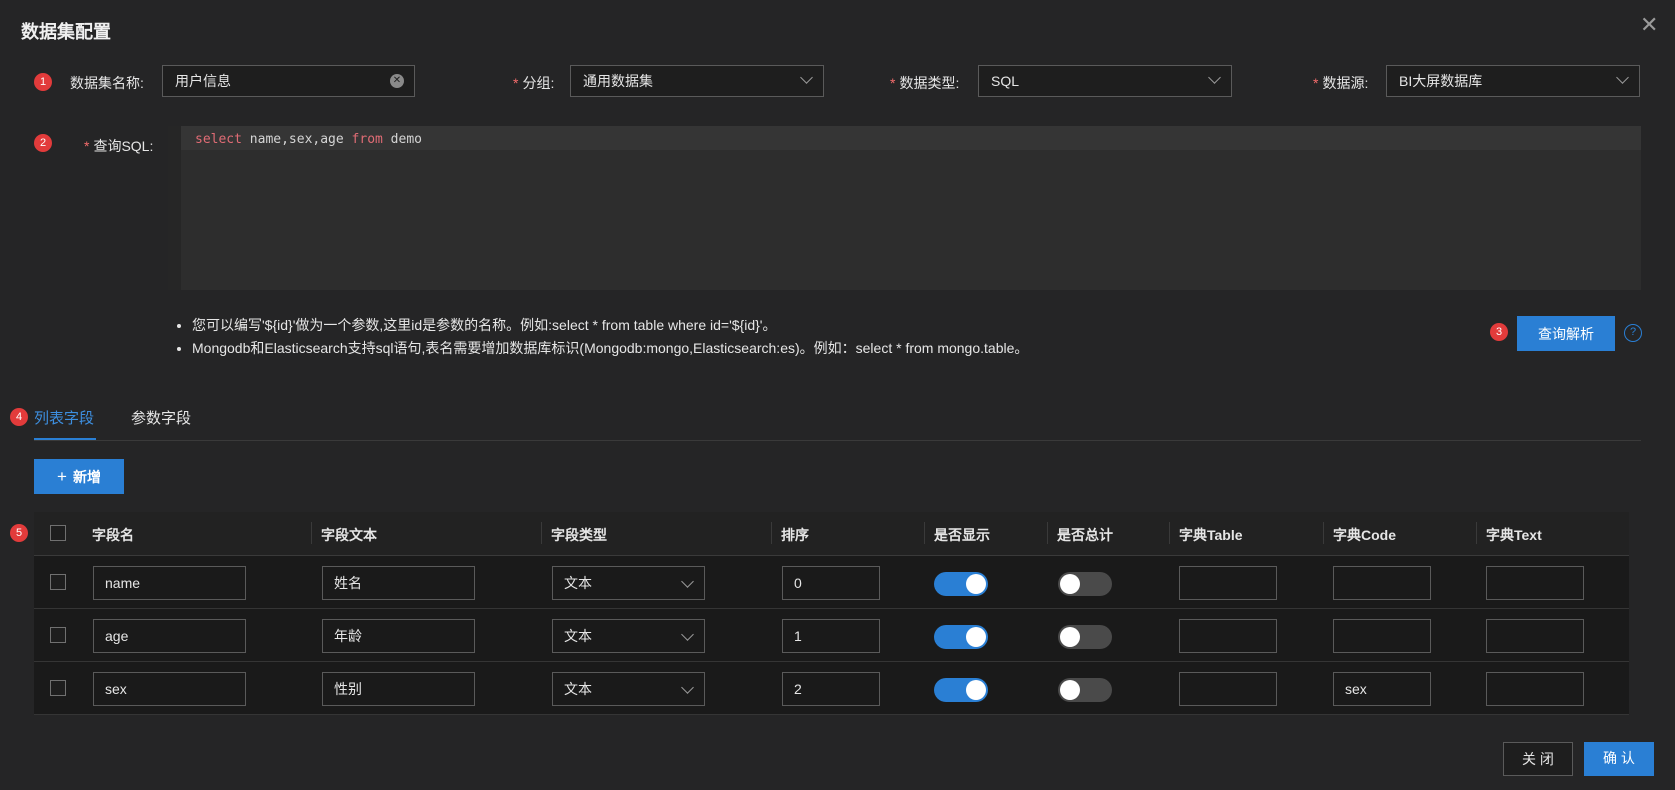  Describe the element at coordinates (161, 417) in the screenshot. I see `tab-param-fields: 参数字段` at that location.